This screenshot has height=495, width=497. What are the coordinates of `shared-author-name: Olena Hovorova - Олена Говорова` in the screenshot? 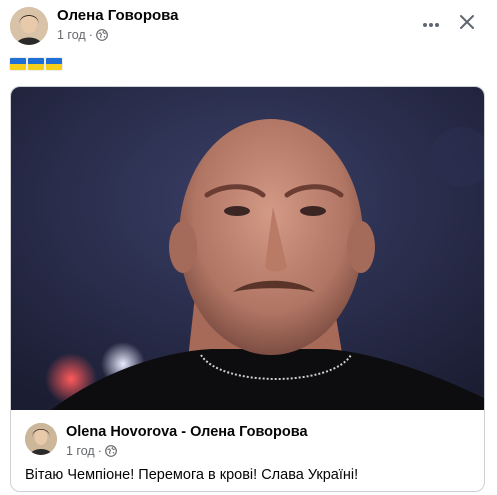 It's located at (187, 432).